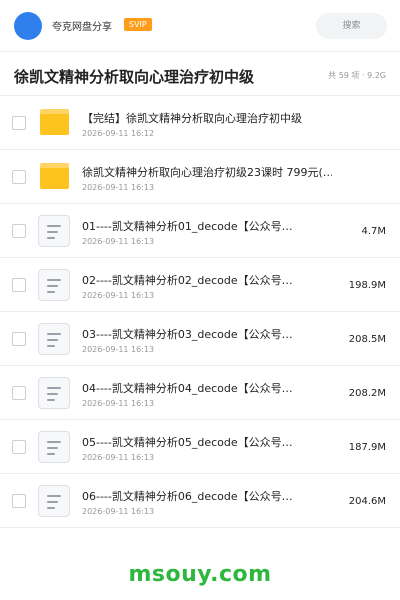  I want to click on file-size: 187.9M, so click(367, 447).